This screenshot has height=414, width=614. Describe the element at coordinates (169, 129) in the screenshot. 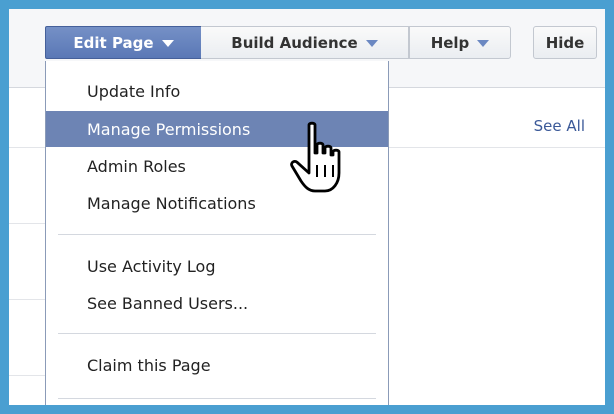

I see `menu-item-label: Manage Permissions` at that location.